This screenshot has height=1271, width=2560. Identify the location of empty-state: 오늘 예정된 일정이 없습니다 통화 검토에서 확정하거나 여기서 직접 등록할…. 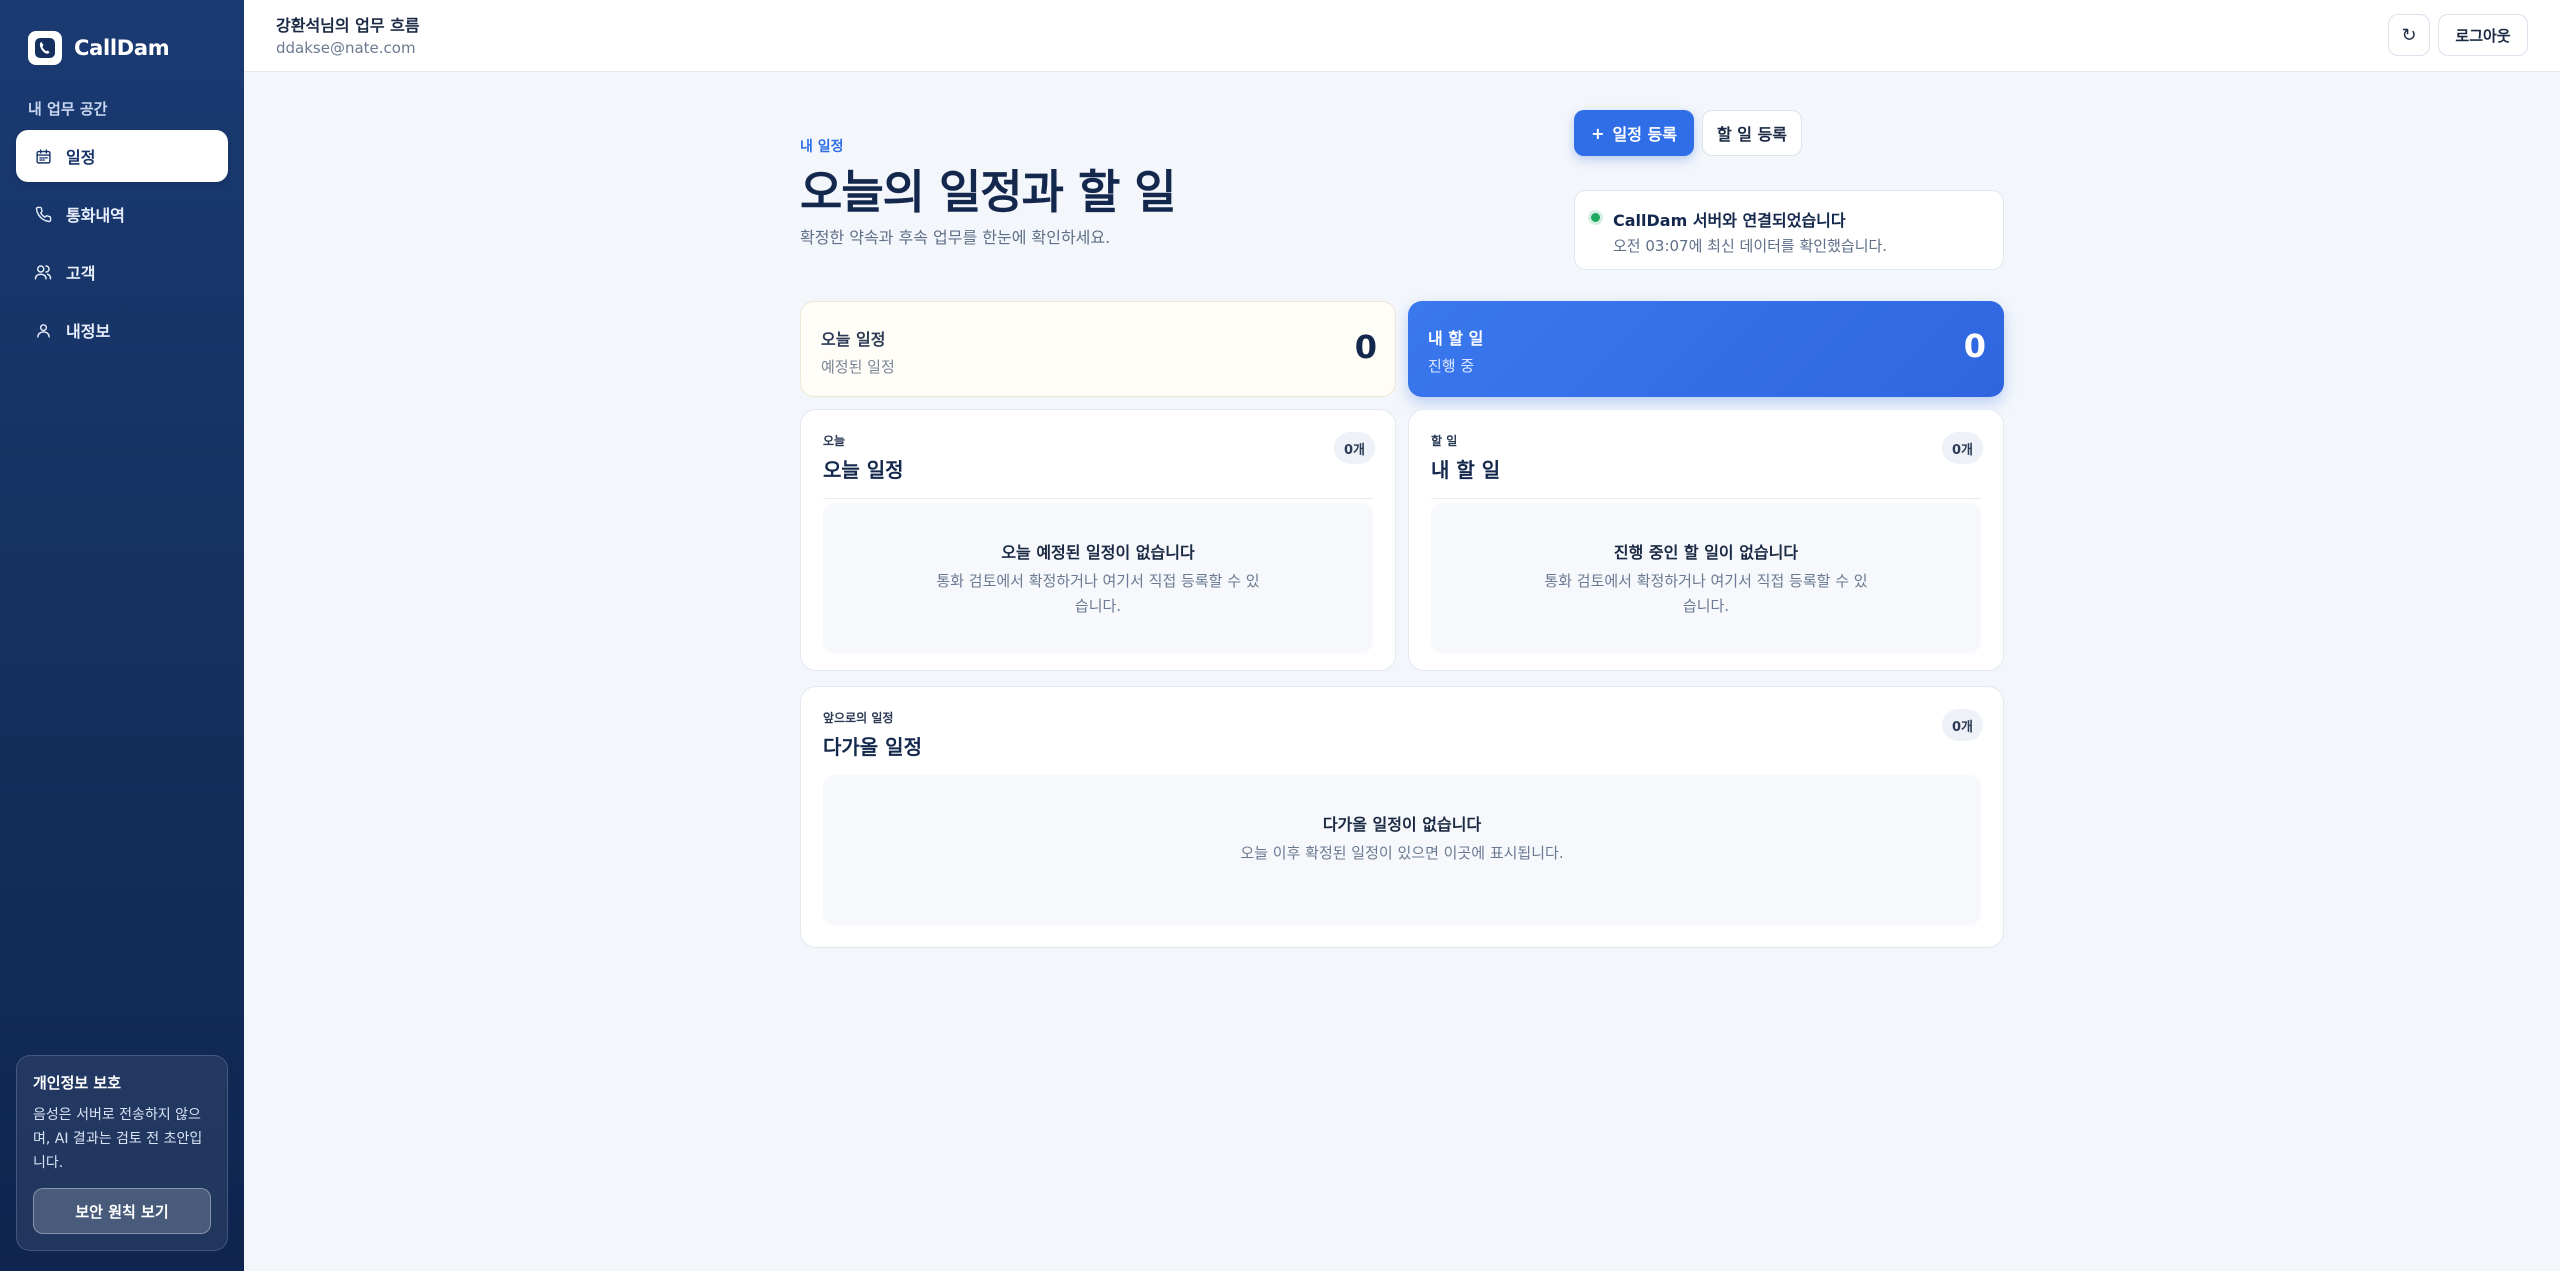
(1098, 578).